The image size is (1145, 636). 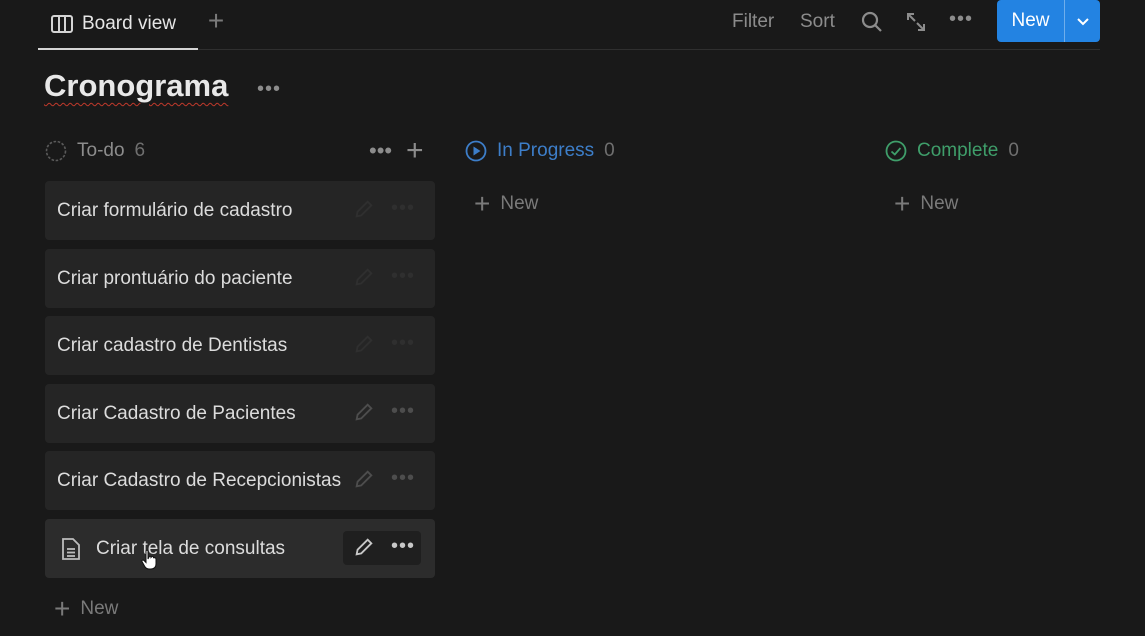 What do you see at coordinates (199, 480) in the screenshot?
I see `card-title: Criar Cadastro de Recepcionistas` at bounding box center [199, 480].